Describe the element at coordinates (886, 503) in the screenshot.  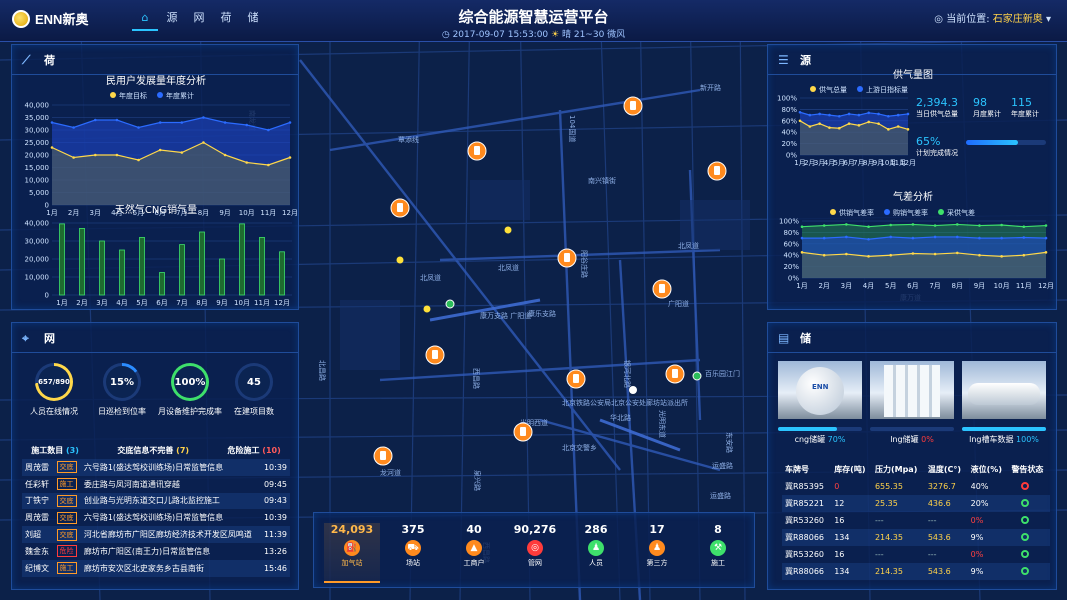
I see `table-cell: 25.35` at that location.